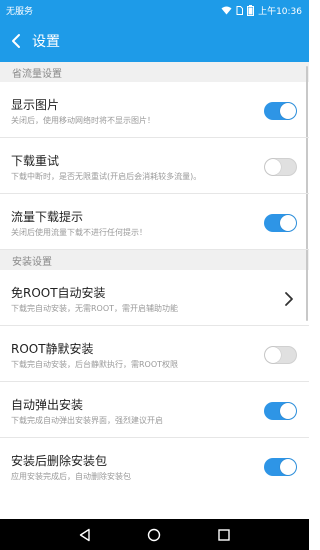 The width and height of the screenshot is (320, 550). I want to click on setting-title: 自动弹出安装, so click(47, 405).